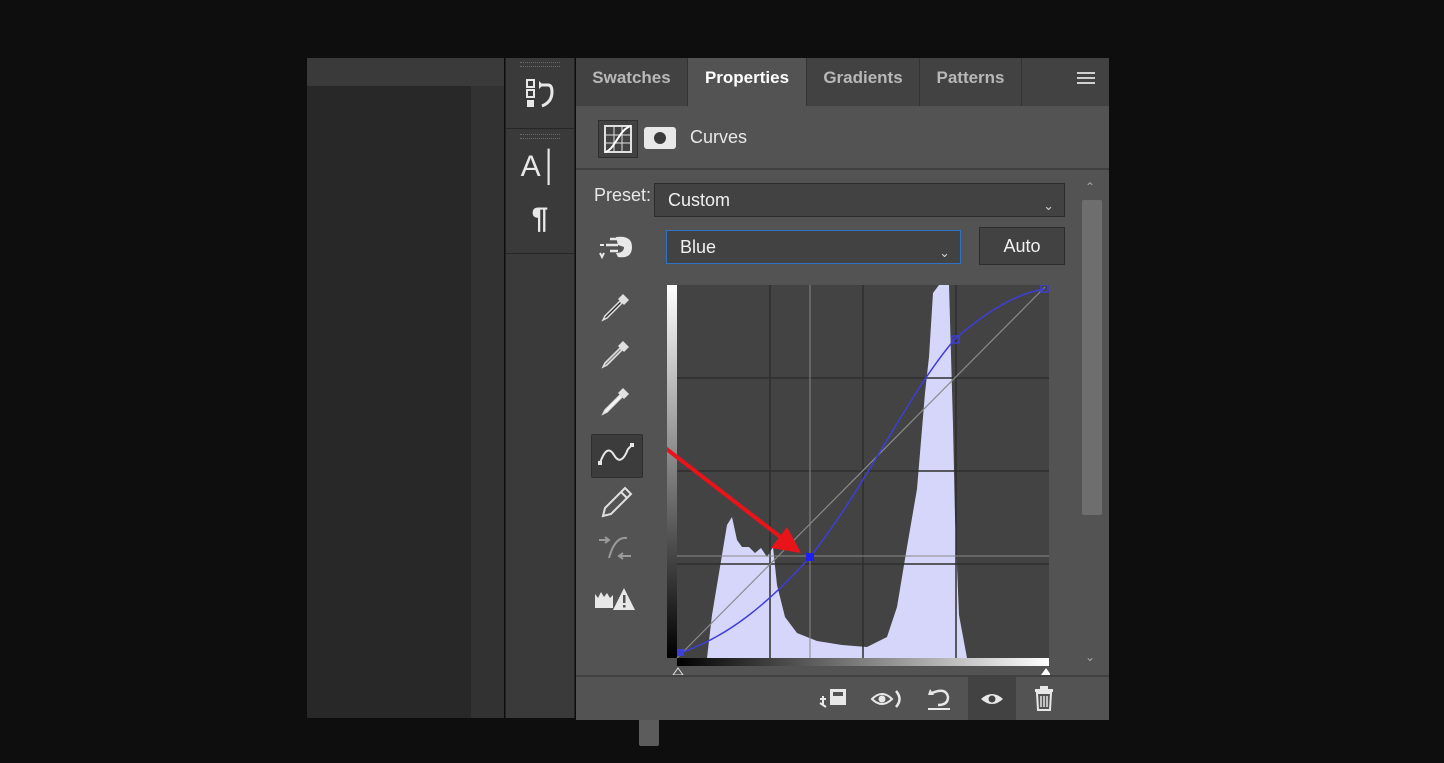 This screenshot has height=763, width=1444. Describe the element at coordinates (660, 138) in the screenshot. I see `layer-mask-icon` at that location.